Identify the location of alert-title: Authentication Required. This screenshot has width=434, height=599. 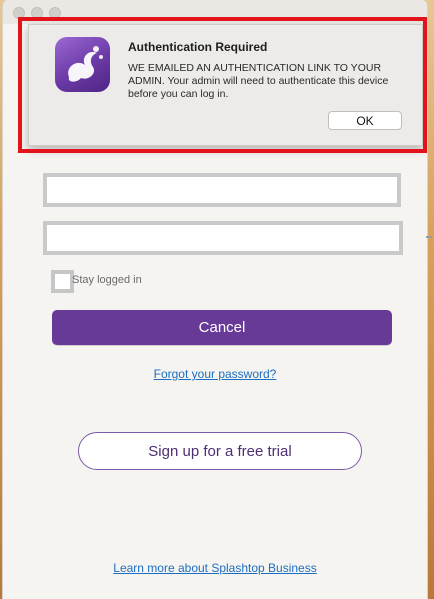
(198, 47).